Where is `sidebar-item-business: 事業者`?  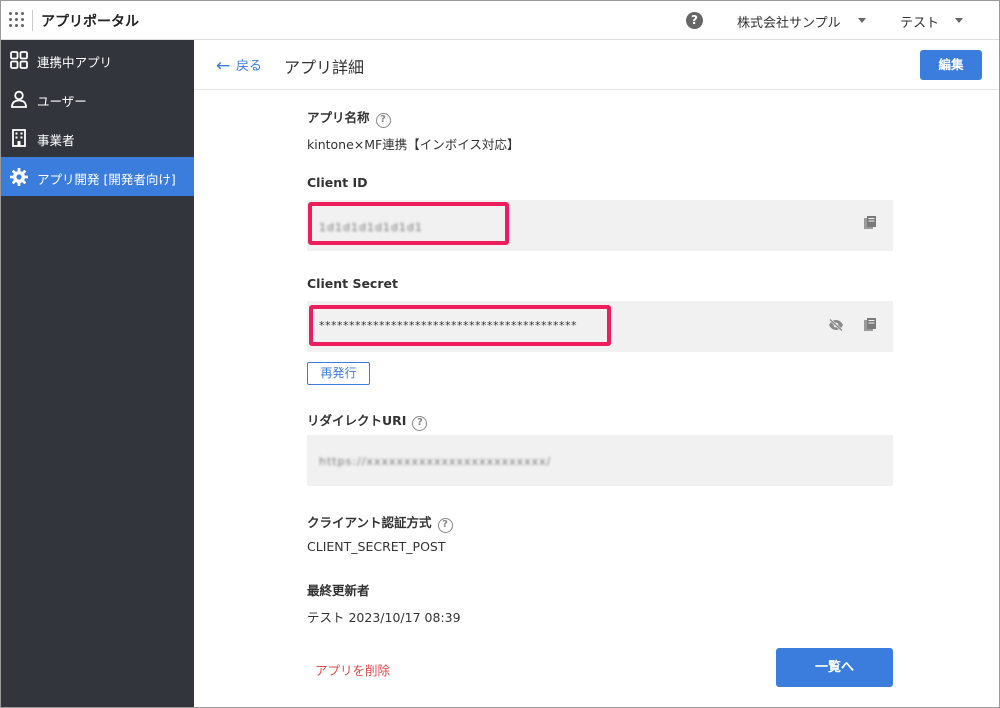 sidebar-item-business: 事業者 is located at coordinates (97, 137).